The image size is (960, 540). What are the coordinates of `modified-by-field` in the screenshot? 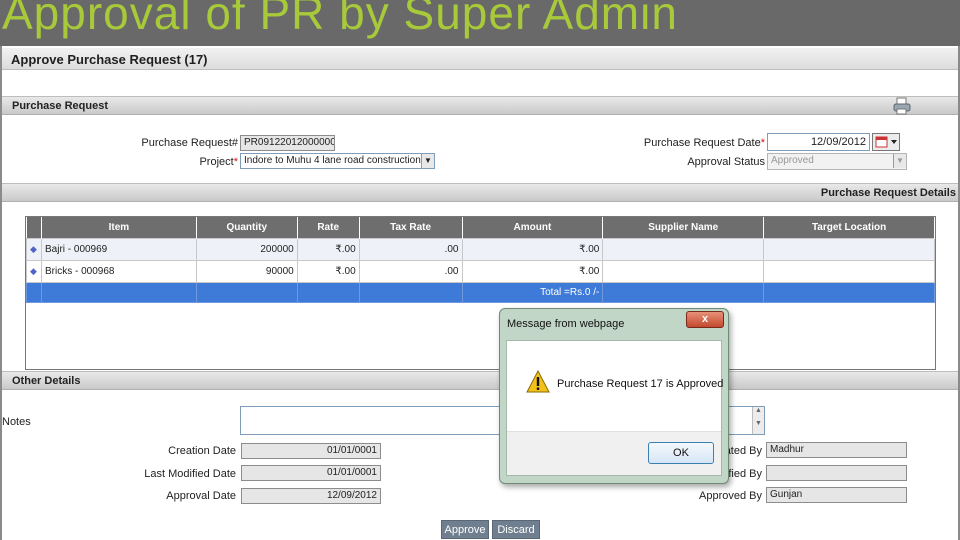 It's located at (836, 473).